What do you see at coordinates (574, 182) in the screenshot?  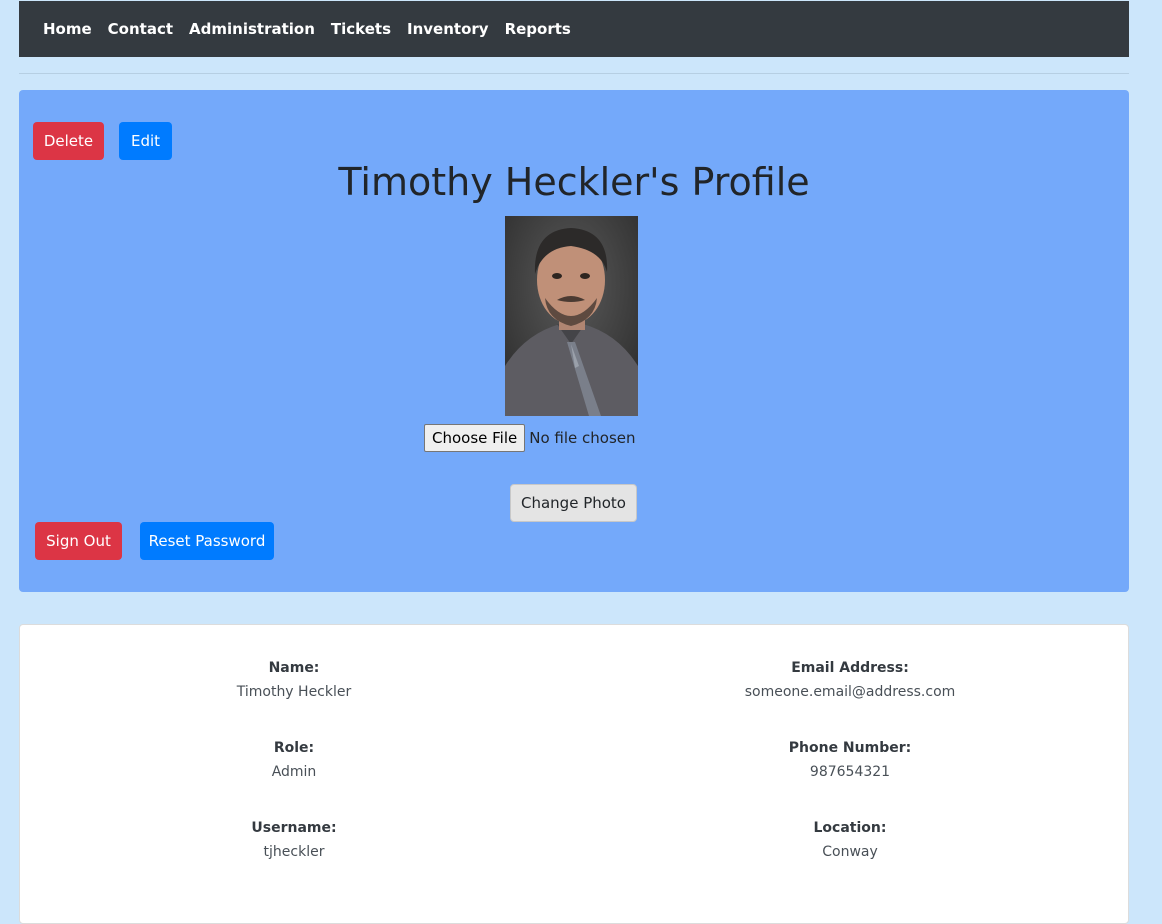 I see `page-title: Timothy Heckler's Profile` at bounding box center [574, 182].